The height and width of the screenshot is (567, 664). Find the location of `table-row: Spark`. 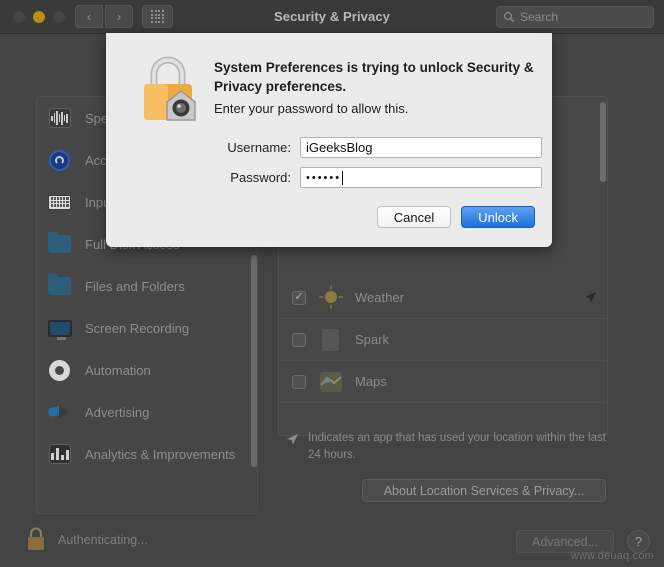

table-row: Spark is located at coordinates (443, 340).